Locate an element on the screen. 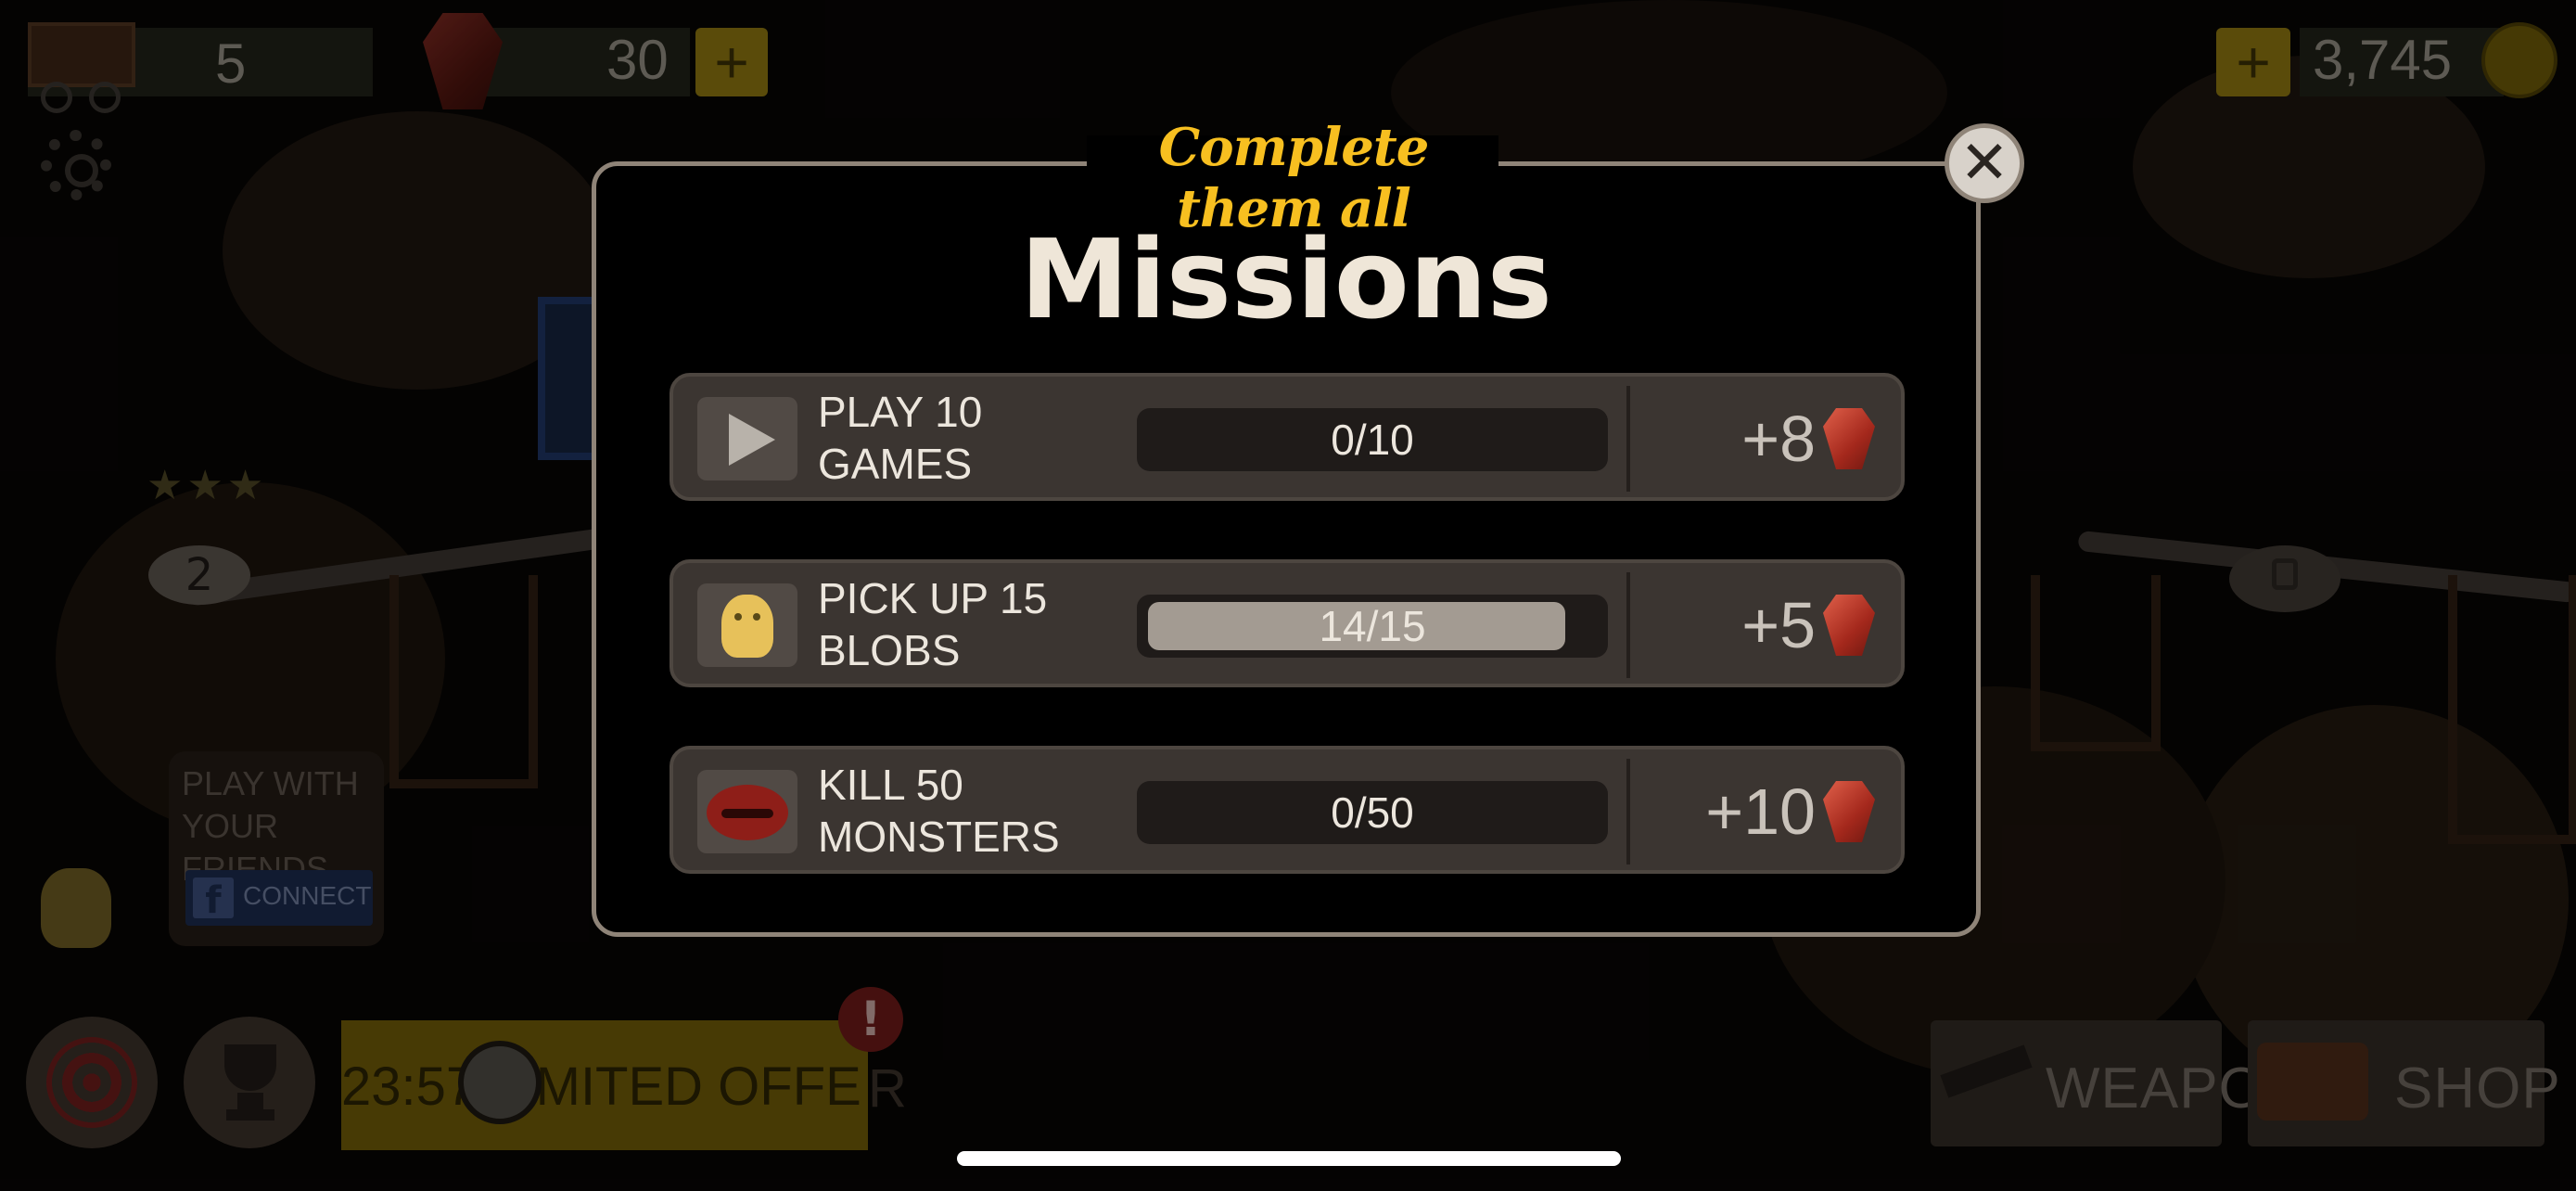  home-indicator is located at coordinates (1289, 1158).